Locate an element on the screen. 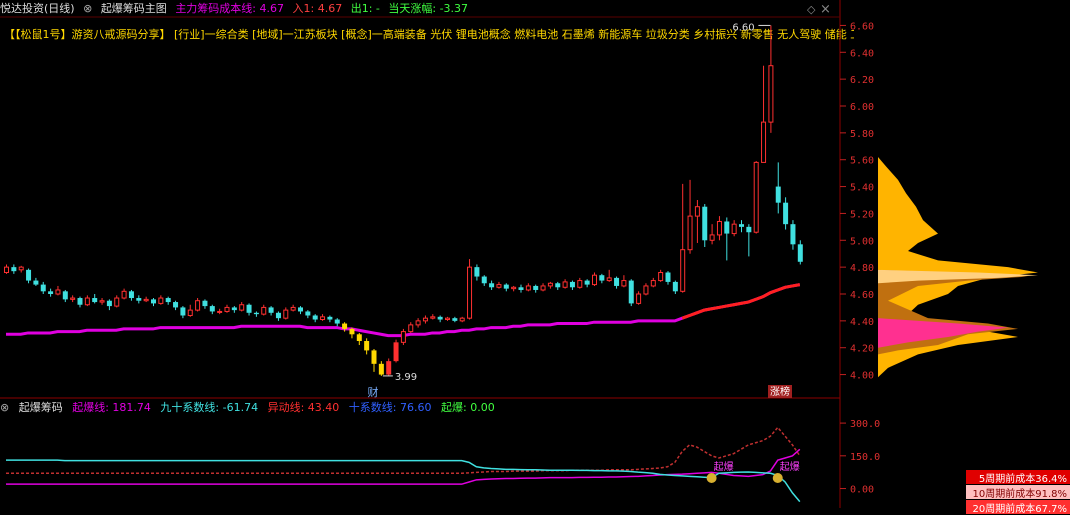 This screenshot has width=1070, height=515. y-tick-label: 4.20 is located at coordinates (862, 349).